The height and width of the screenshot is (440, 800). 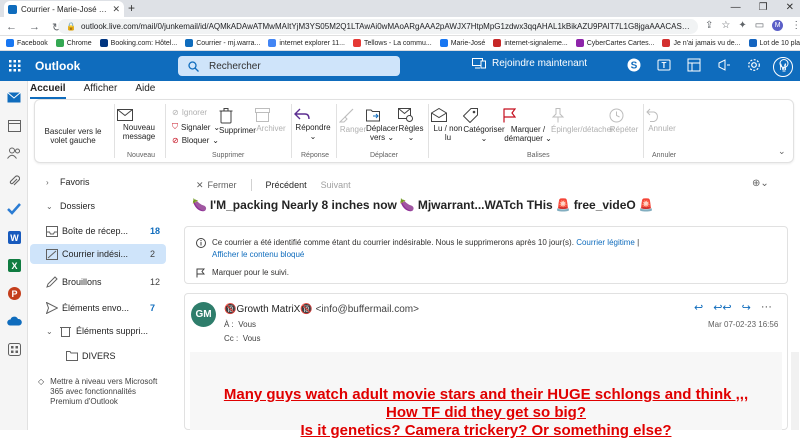 What do you see at coordinates (722, 307) in the screenshot?
I see `reply-all-icon: ↩↩` at bounding box center [722, 307].